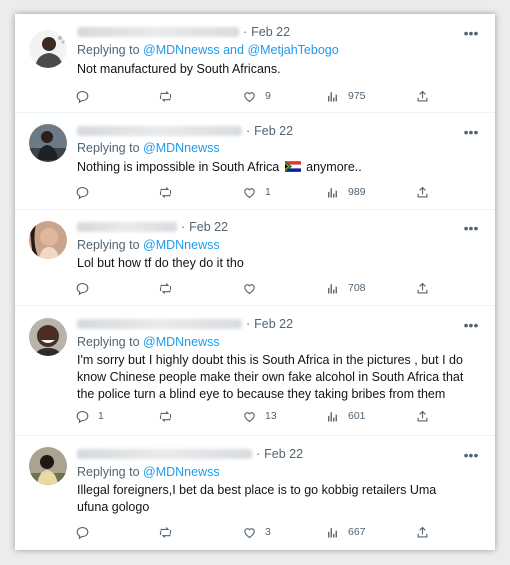 This screenshot has width=510, height=565. I want to click on south-africa-flag-icon, so click(292, 166).